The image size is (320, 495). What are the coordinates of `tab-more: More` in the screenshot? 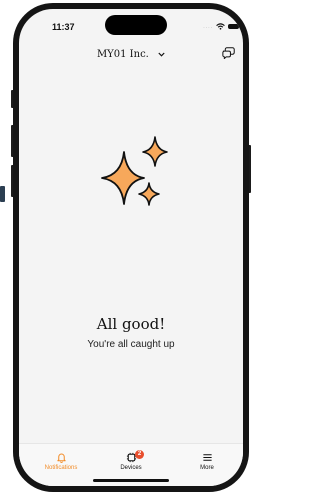 It's located at (207, 461).